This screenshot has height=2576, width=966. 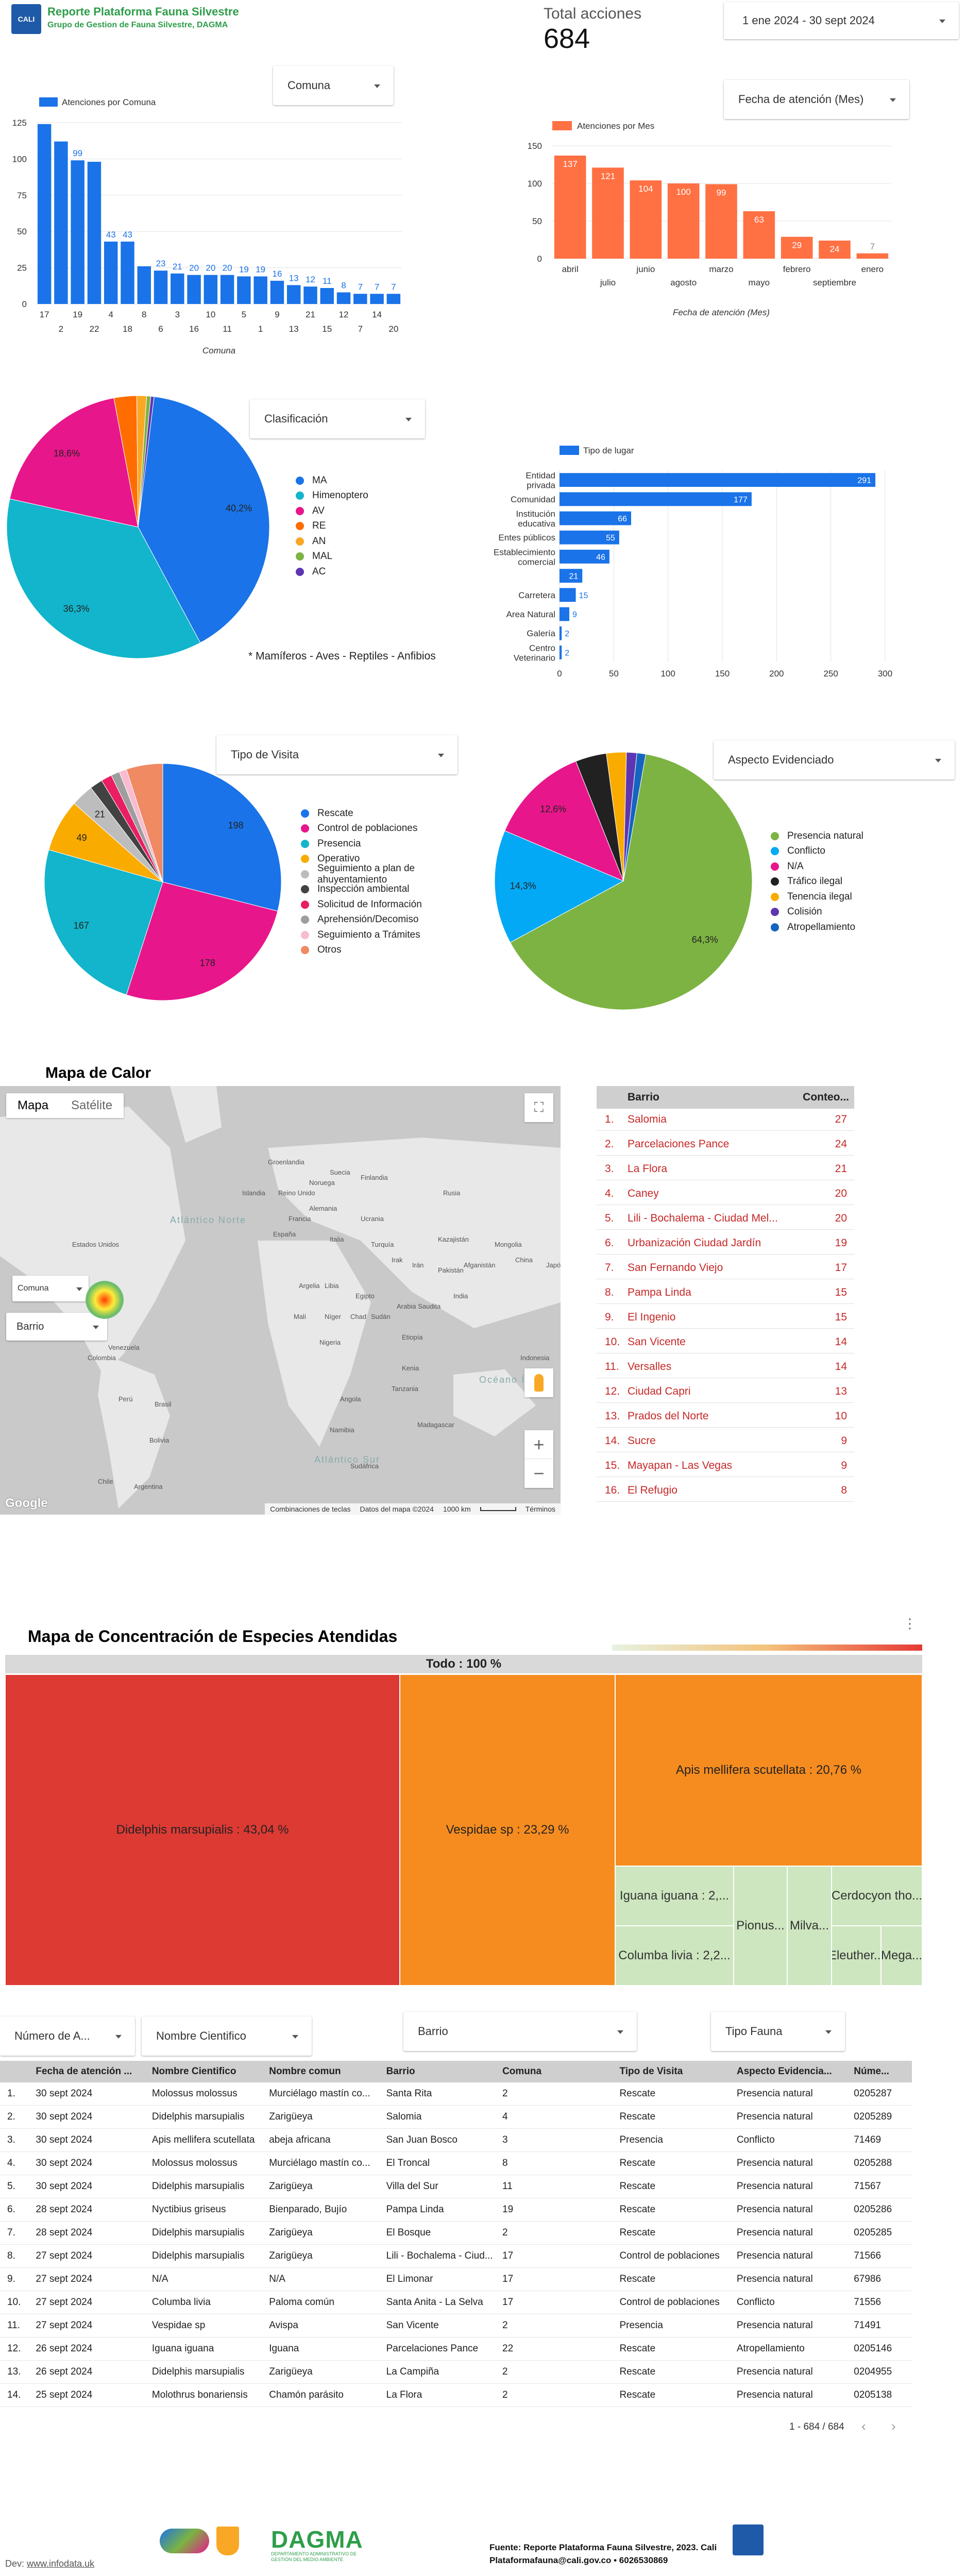 I want to click on row-index: 4., so click(x=11, y=2163).